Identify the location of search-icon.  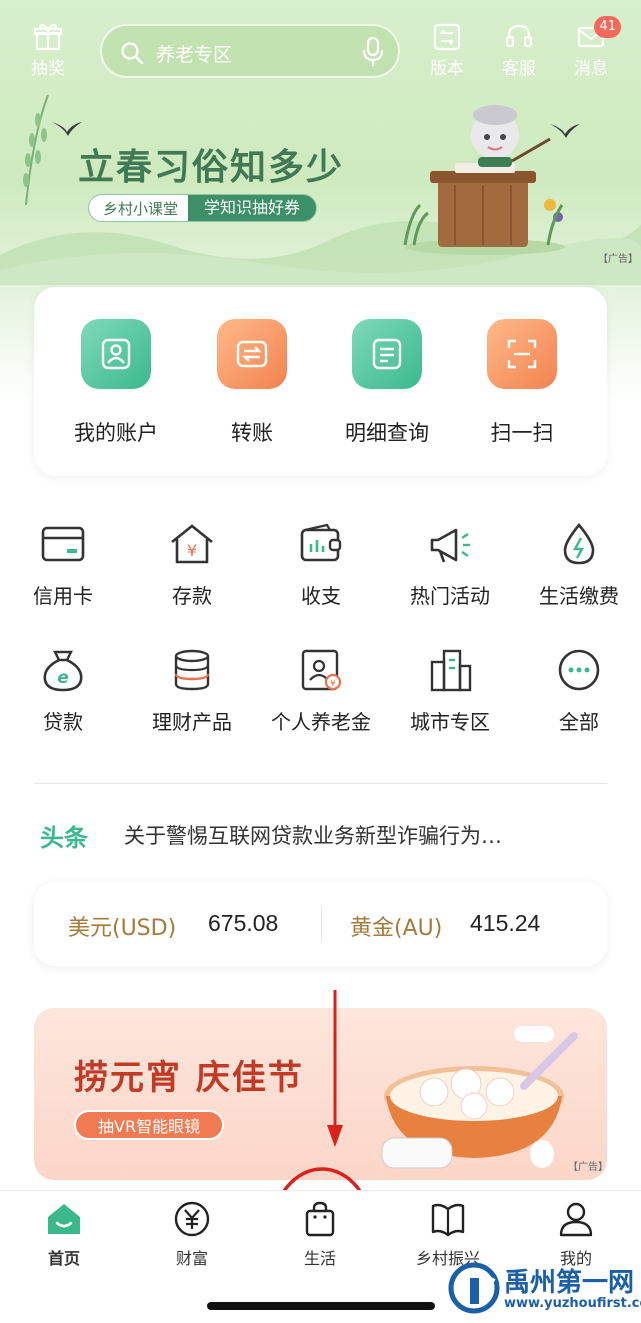
(132, 53).